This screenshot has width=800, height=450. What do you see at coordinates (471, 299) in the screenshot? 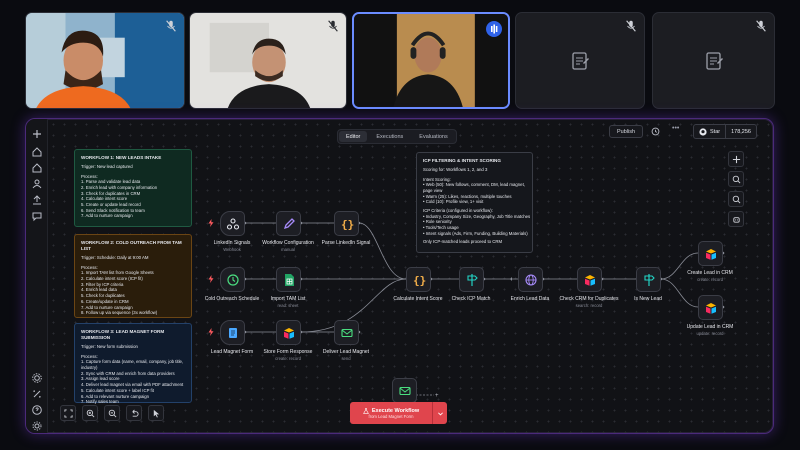
I see `node-label: Check ICP Match` at bounding box center [471, 299].